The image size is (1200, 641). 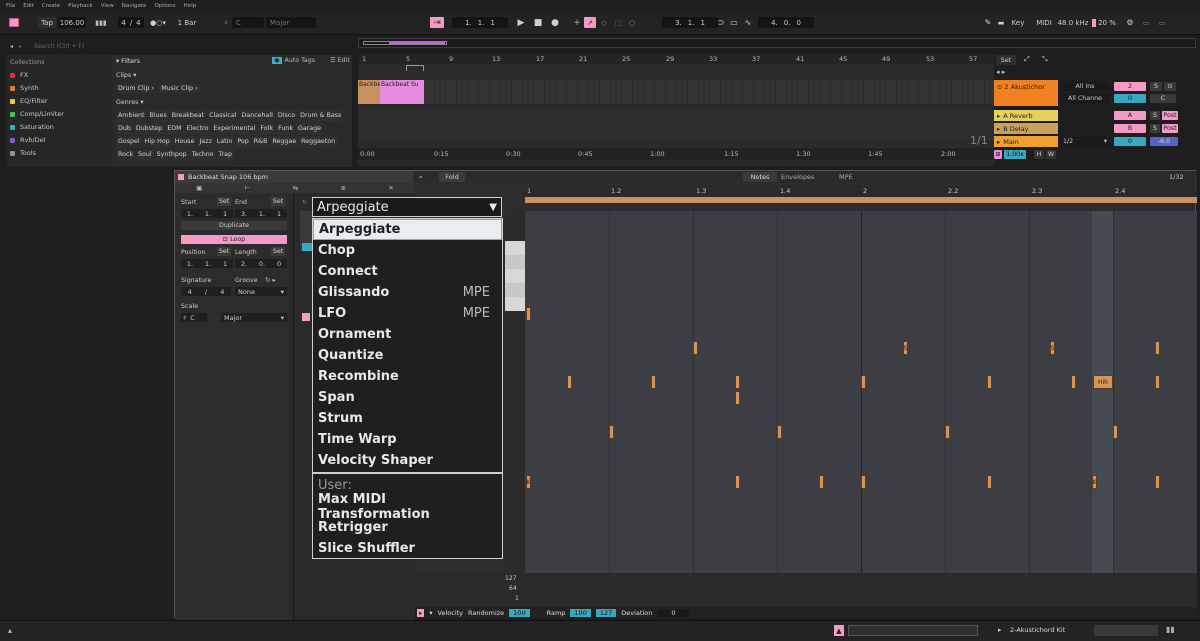 I want to click on return-track-delay: ▸ B Delay, so click(x=1026, y=128).